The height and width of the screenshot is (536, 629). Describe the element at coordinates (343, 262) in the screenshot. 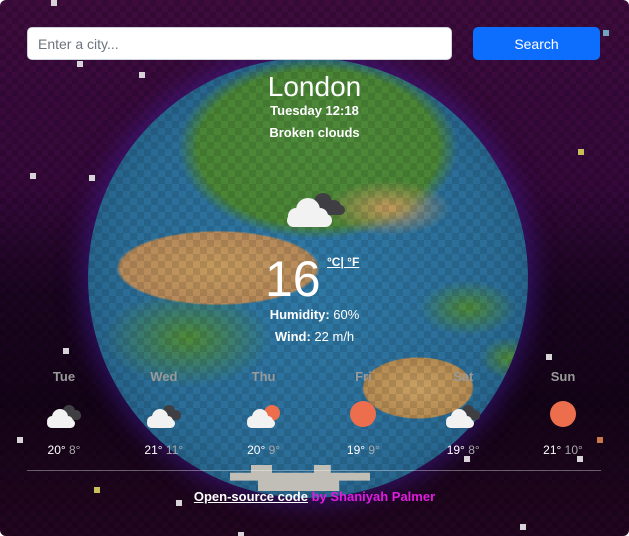

I see `unit-toggle: °C| °F` at that location.